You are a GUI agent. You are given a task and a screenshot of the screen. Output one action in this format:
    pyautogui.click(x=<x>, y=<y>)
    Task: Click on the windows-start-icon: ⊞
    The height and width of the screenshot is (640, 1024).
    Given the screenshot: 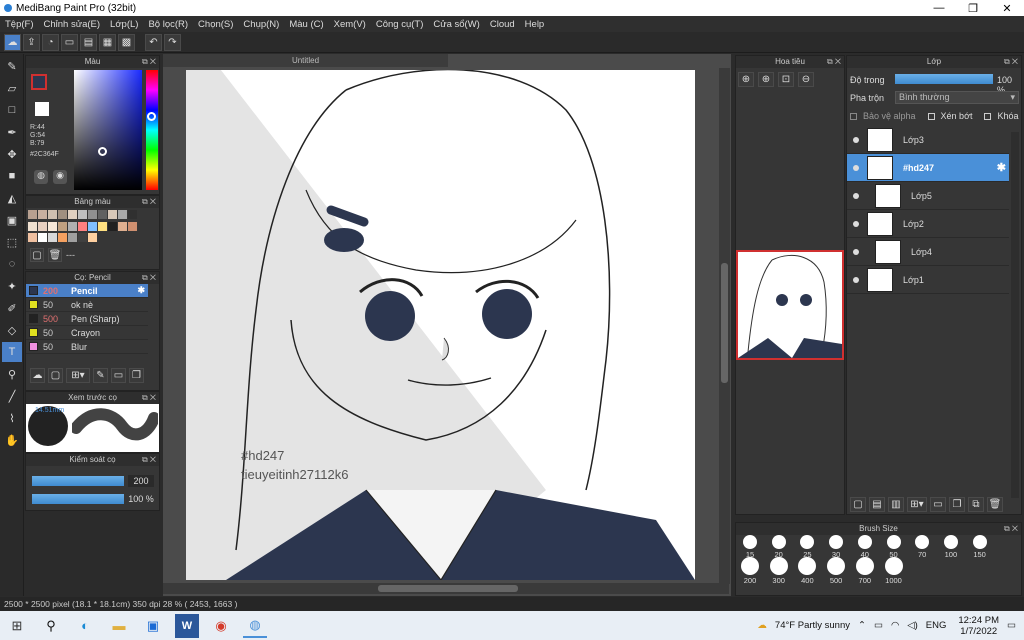 What is the action you would take?
    pyautogui.click(x=17, y=626)
    